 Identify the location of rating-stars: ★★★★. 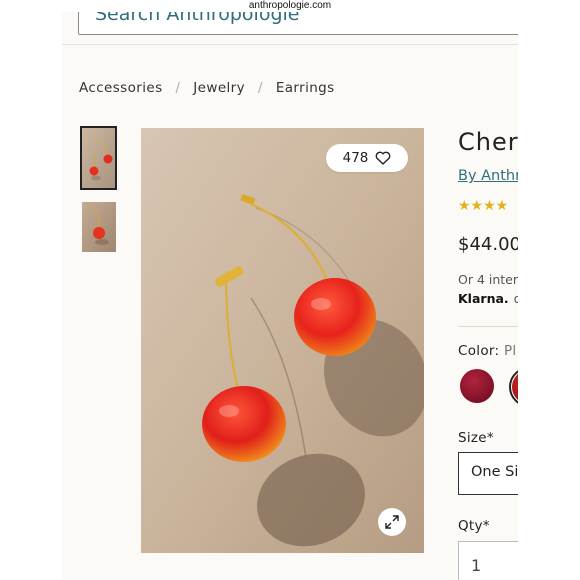
(483, 206).